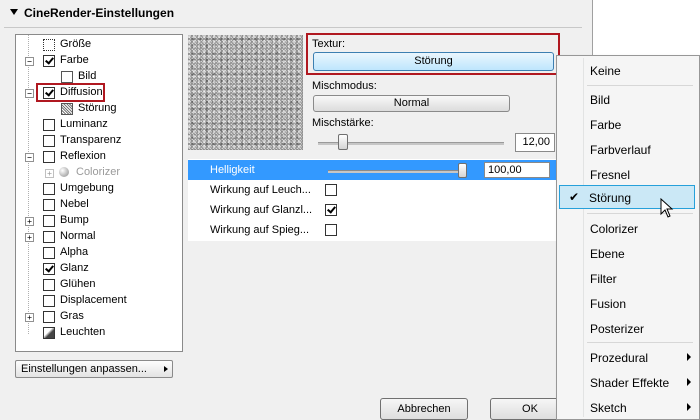  Describe the element at coordinates (99, 237) in the screenshot. I see `tree-item-normal: + Normal` at that location.